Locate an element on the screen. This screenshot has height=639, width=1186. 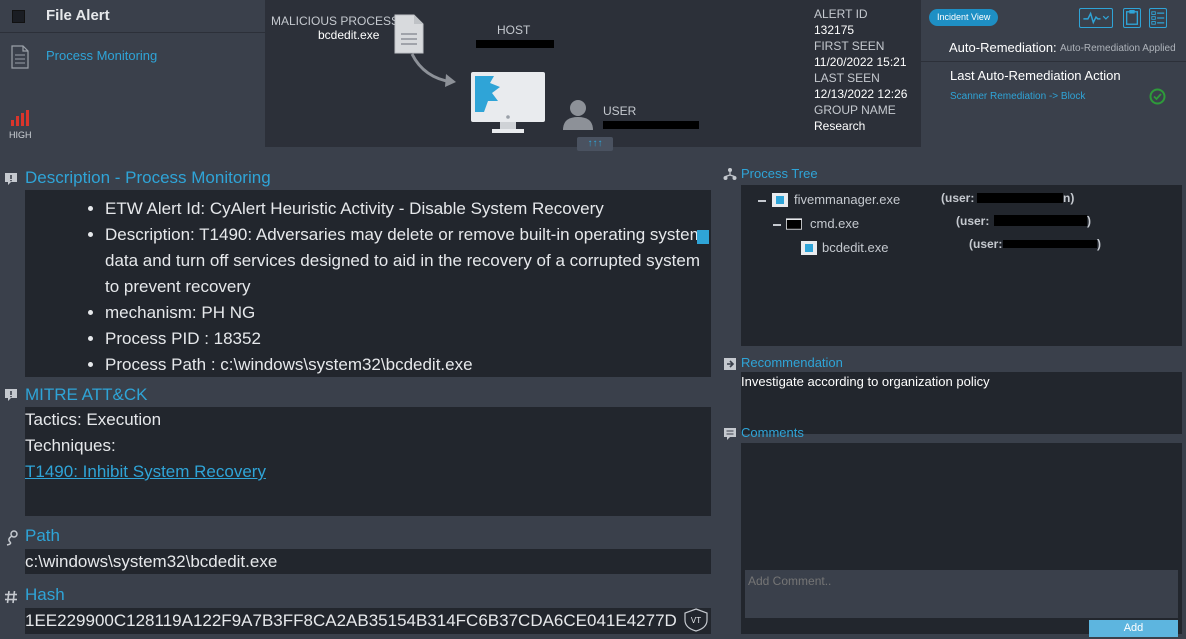
list-item: Process PID : 18352 is located at coordinates (405, 339).